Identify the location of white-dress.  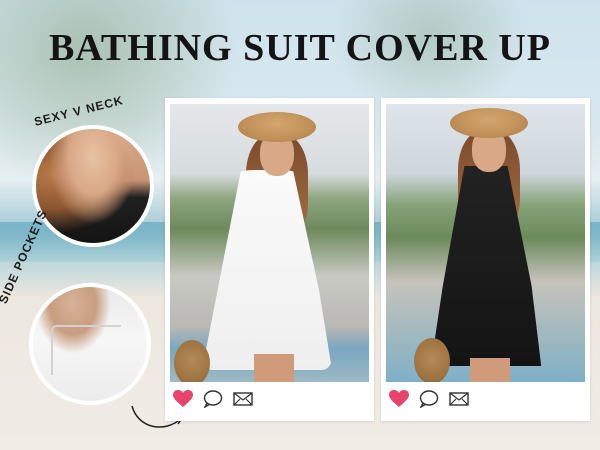
(267, 270).